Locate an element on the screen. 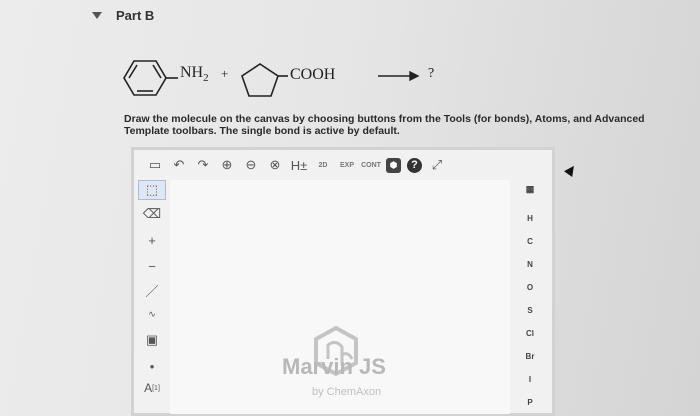 The image size is (700, 416). product-placeholder: ? is located at coordinates (431, 73).